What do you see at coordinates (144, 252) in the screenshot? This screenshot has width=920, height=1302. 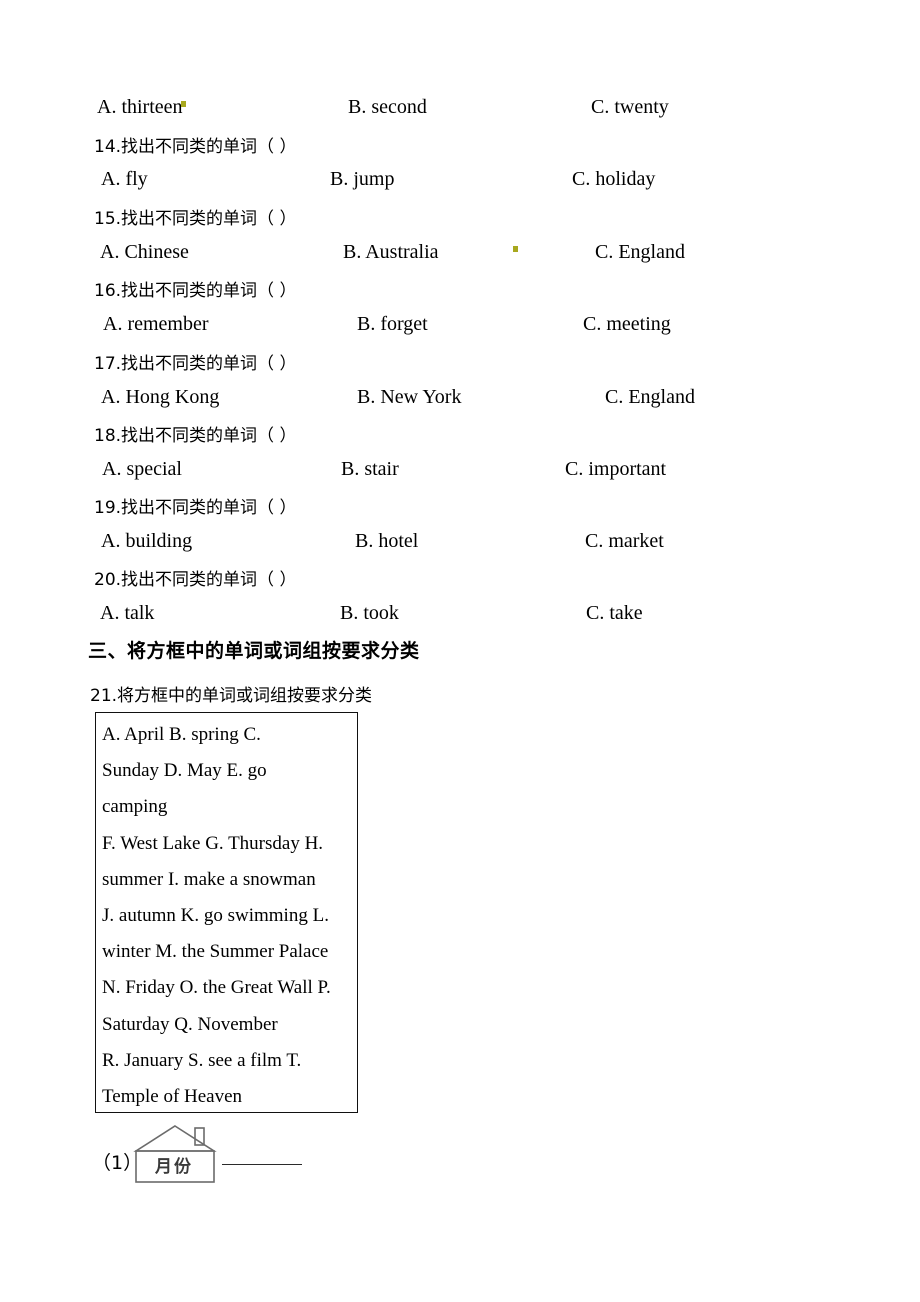 I see `option-a: A. Chinese` at bounding box center [144, 252].